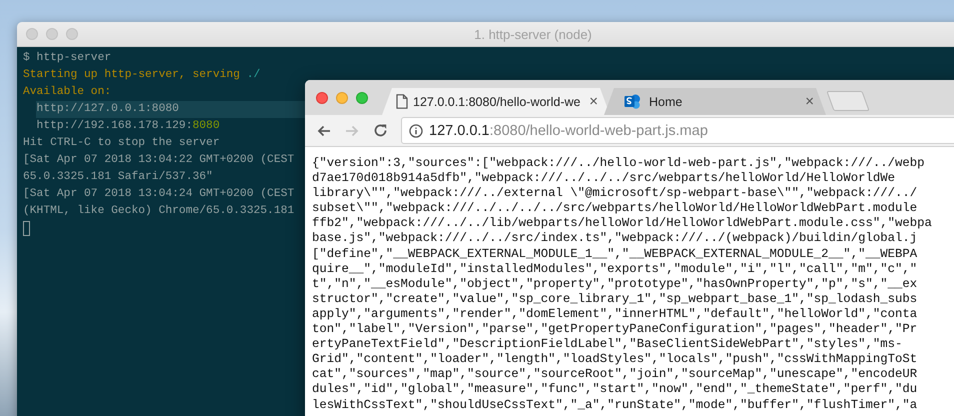 The height and width of the screenshot is (416, 954). What do you see at coordinates (622, 224) in the screenshot?
I see `source-map-line: ffb2","webpack:///../../lib/webparts/helloWorld/HelloWorldWebPart.module.css","webpa` at bounding box center [622, 224].